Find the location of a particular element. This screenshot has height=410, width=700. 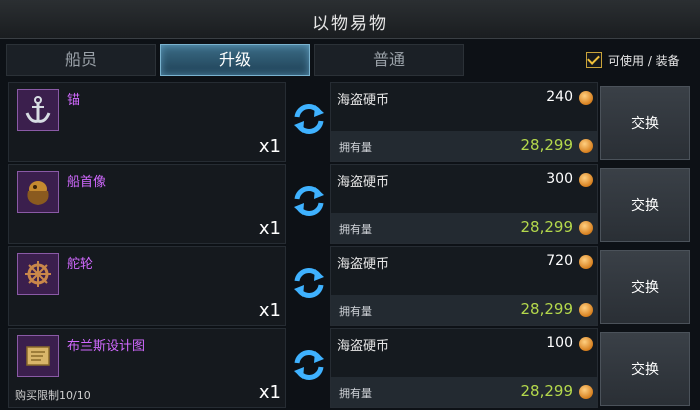

price-value: 100 is located at coordinates (559, 343).